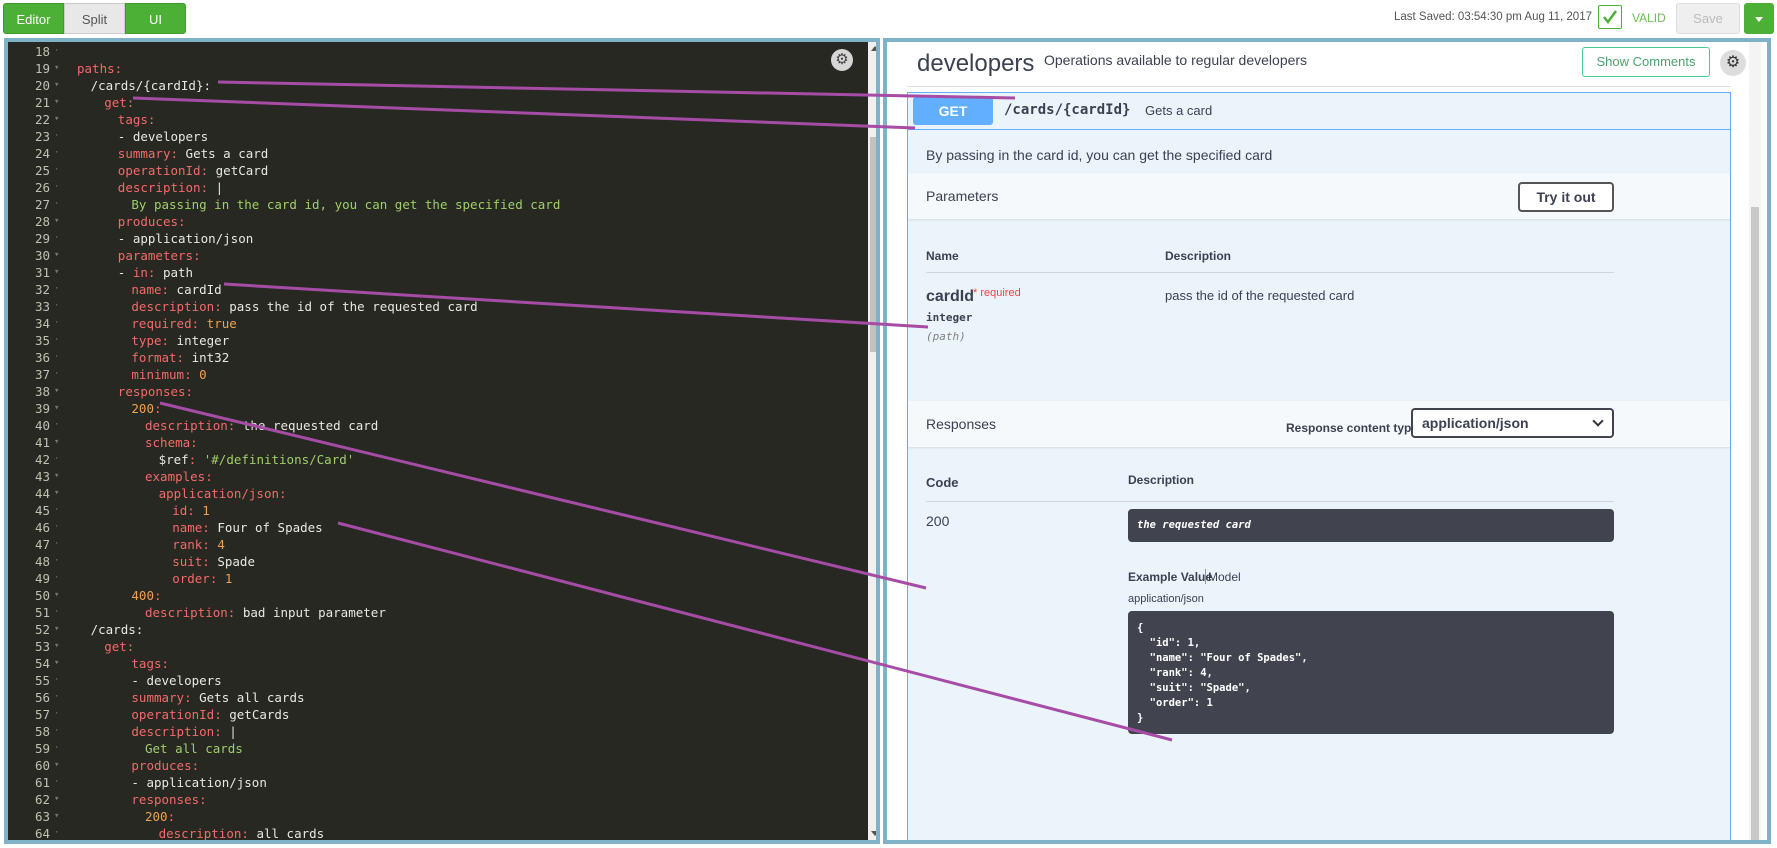 This screenshot has width=1777, height=848. I want to click on code-line: 61 · - application/json, so click(438, 782).